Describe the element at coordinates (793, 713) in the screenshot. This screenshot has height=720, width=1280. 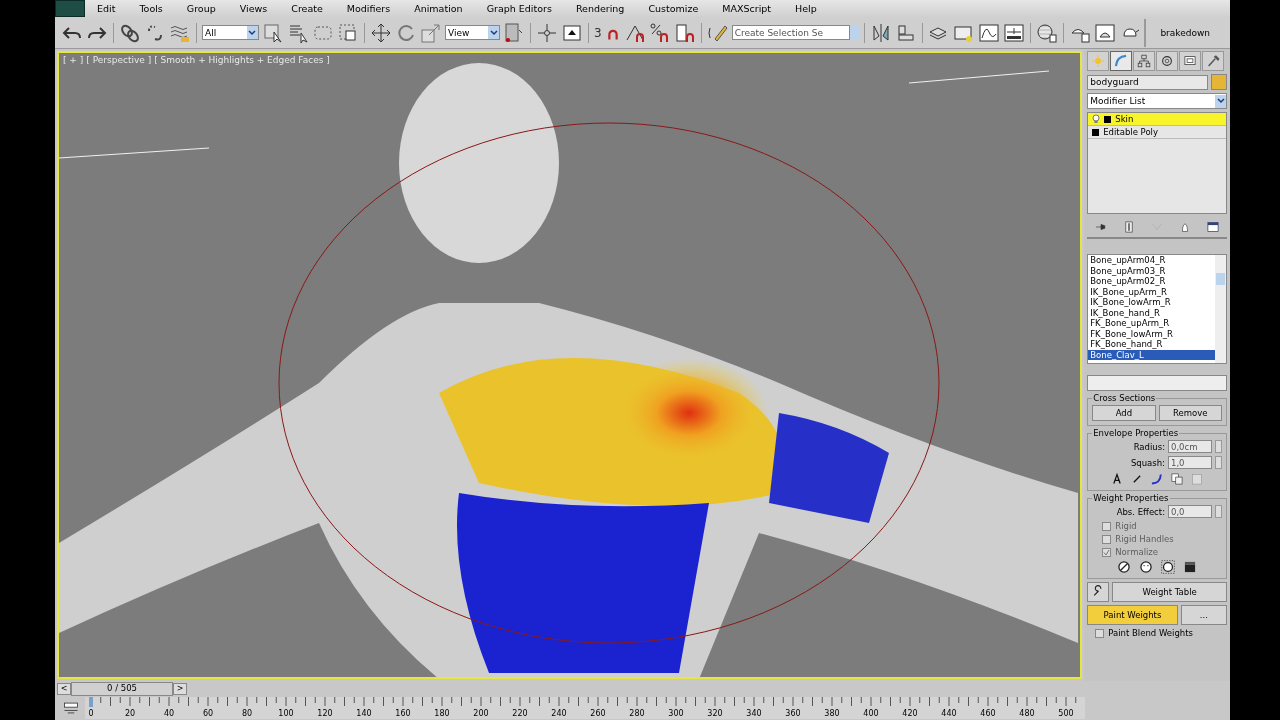
I see `frame-label: 360` at that location.